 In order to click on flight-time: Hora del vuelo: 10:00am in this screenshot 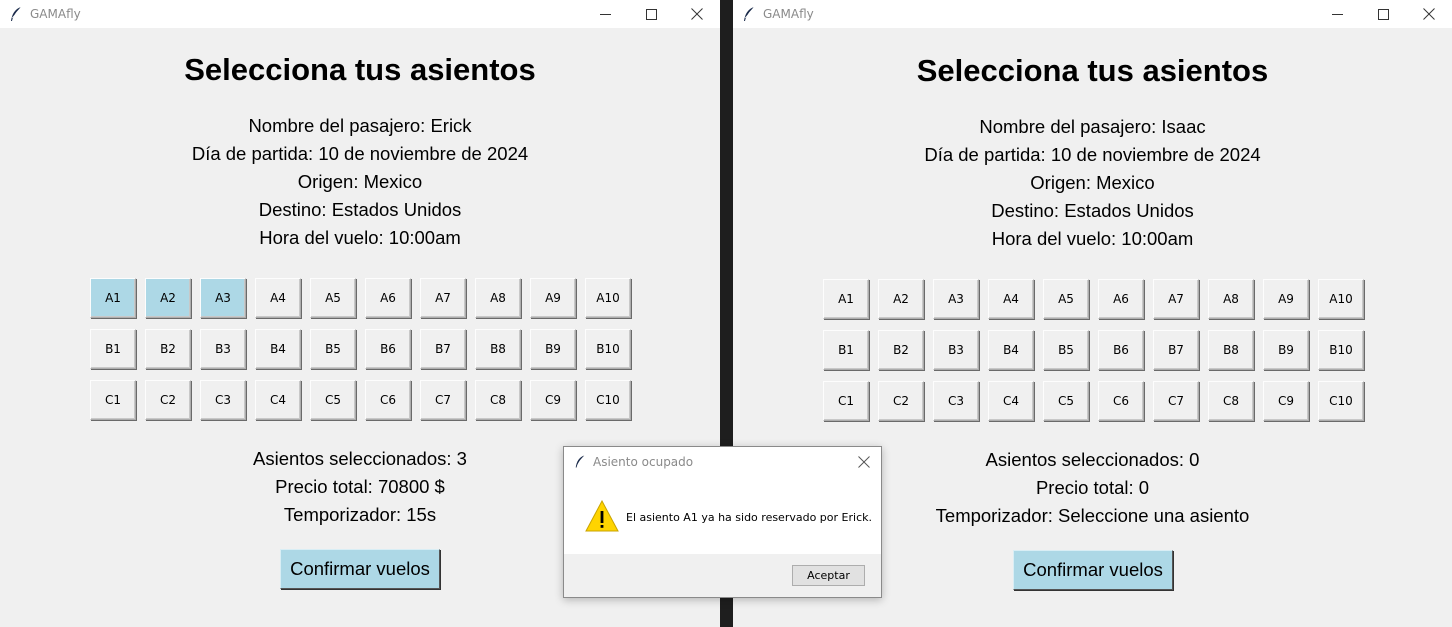, I will do `click(1092, 238)`.